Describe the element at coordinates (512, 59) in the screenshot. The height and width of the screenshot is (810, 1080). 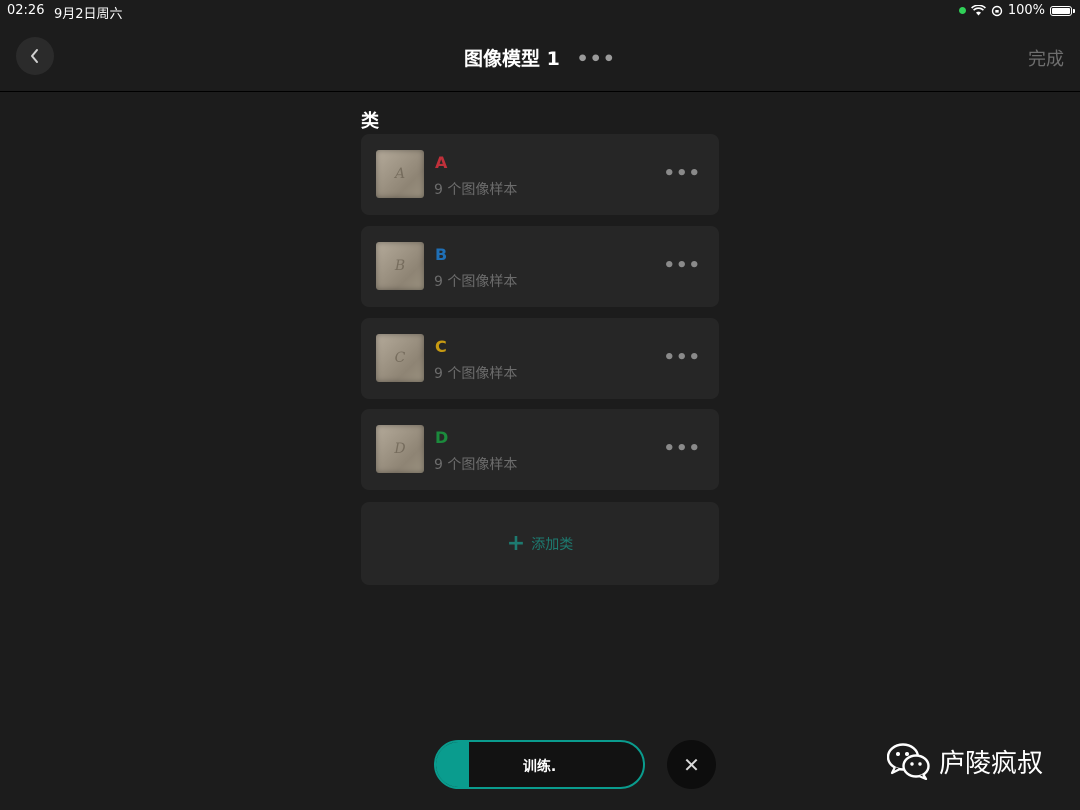
I see `page-title: 图像模型 1` at that location.